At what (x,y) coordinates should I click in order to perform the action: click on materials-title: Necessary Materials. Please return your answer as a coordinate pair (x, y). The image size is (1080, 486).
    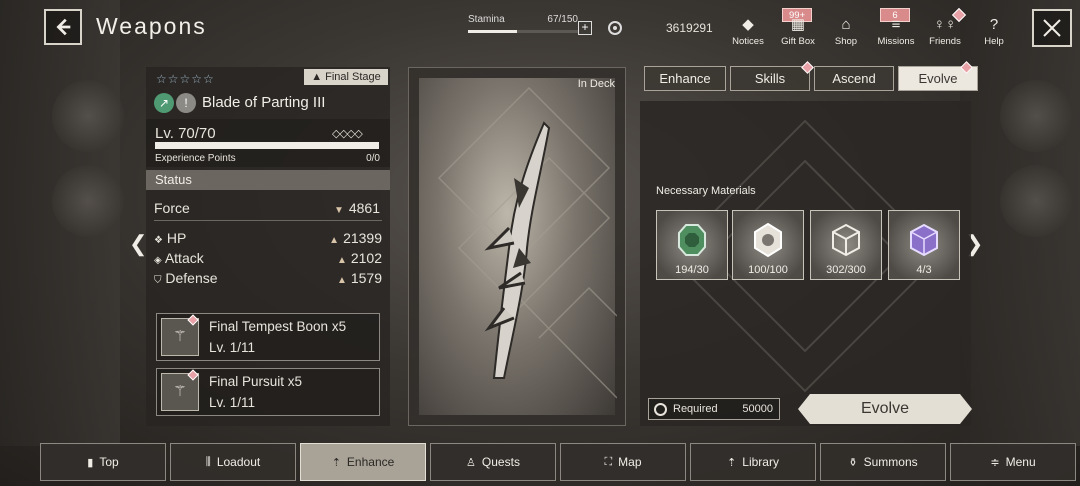
    Looking at the image, I should click on (706, 191).